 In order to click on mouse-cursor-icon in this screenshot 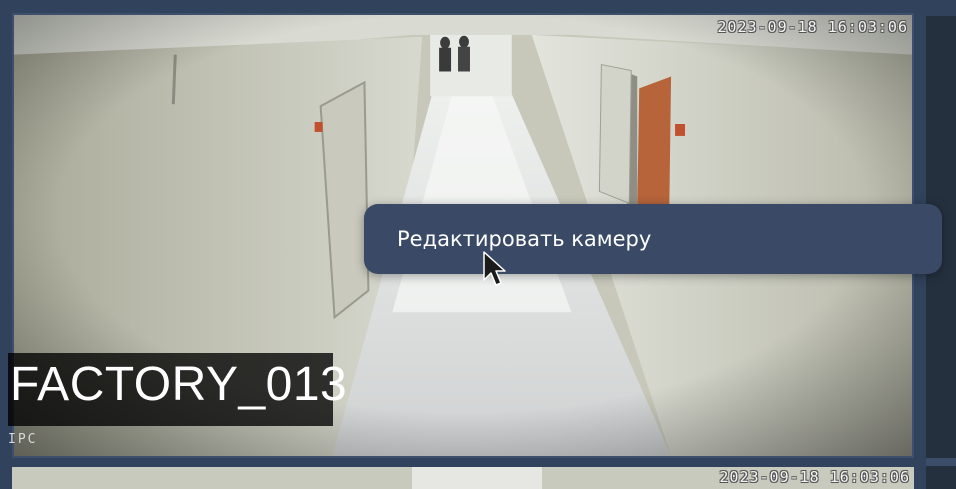, I will do `click(494, 268)`.